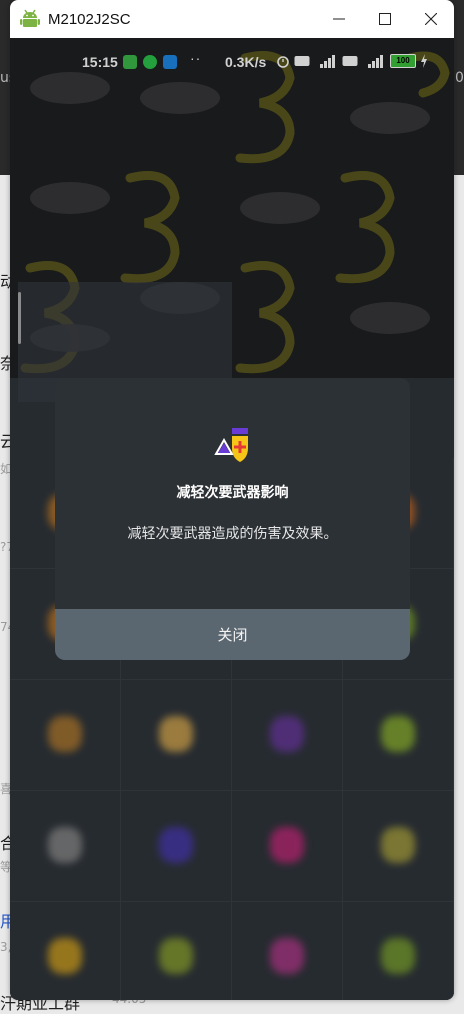  I want to click on background-text: 0, so click(459, 78).